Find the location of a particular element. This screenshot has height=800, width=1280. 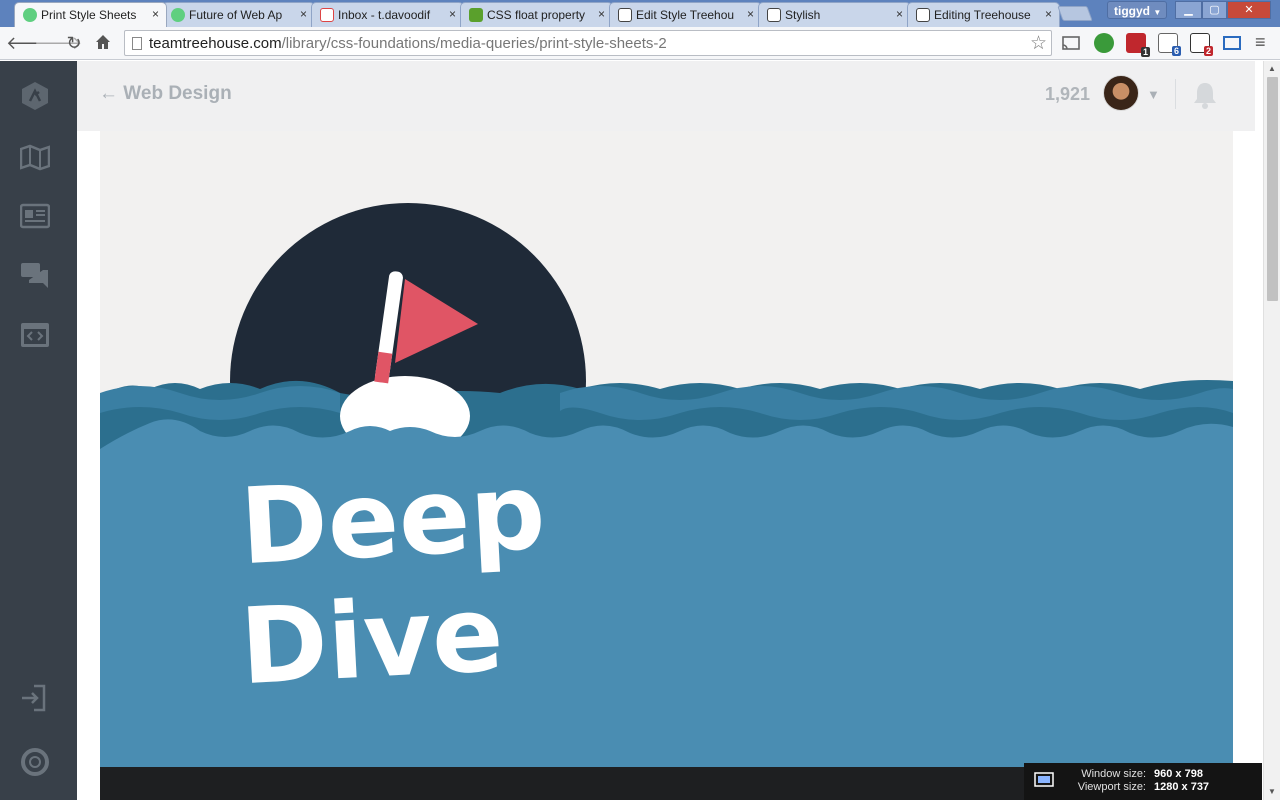

extension-badge: 2 is located at coordinates (1208, 51).